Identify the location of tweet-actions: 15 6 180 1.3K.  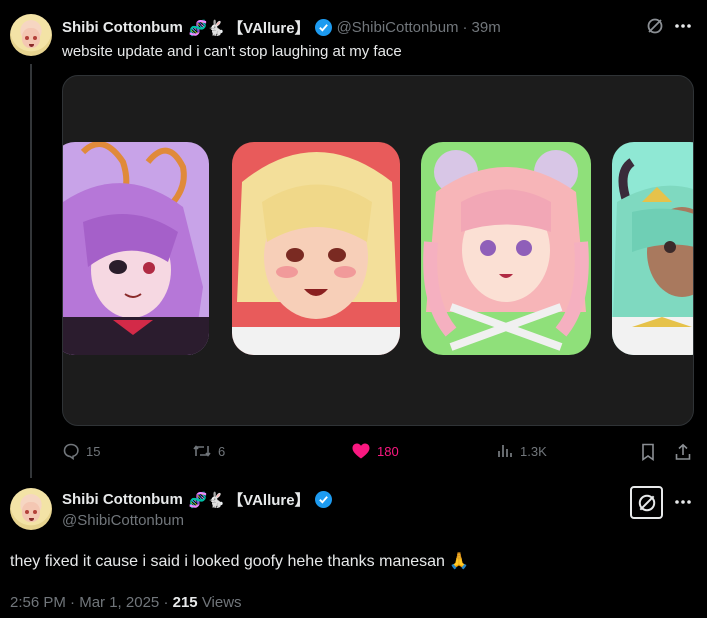
(378, 452).